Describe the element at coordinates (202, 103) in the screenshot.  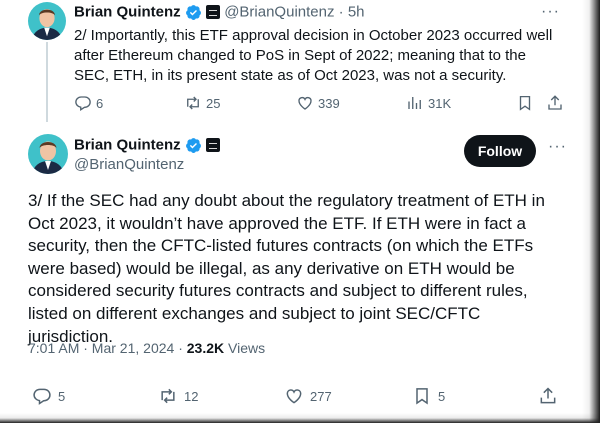
I see `repost-button: 25` at that location.